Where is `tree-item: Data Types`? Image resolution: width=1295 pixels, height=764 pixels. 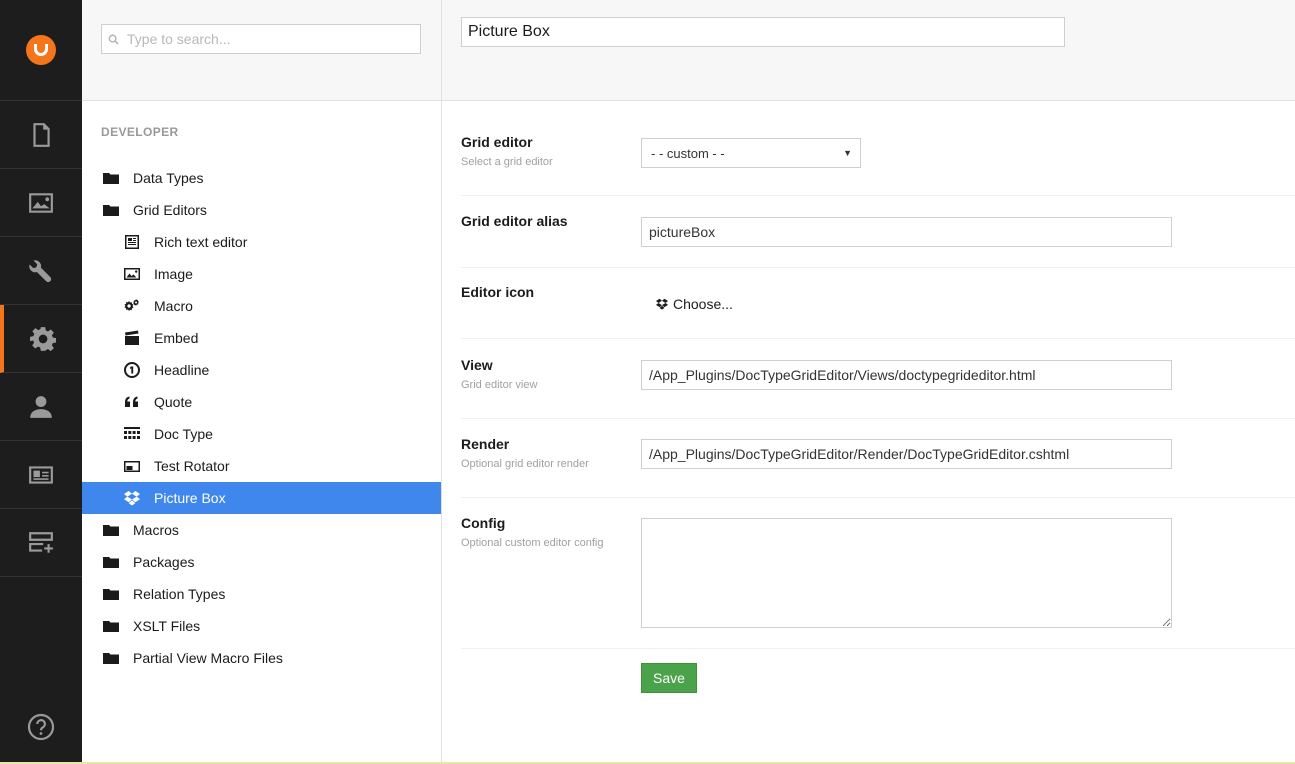
tree-item: Data Types is located at coordinates (261, 178).